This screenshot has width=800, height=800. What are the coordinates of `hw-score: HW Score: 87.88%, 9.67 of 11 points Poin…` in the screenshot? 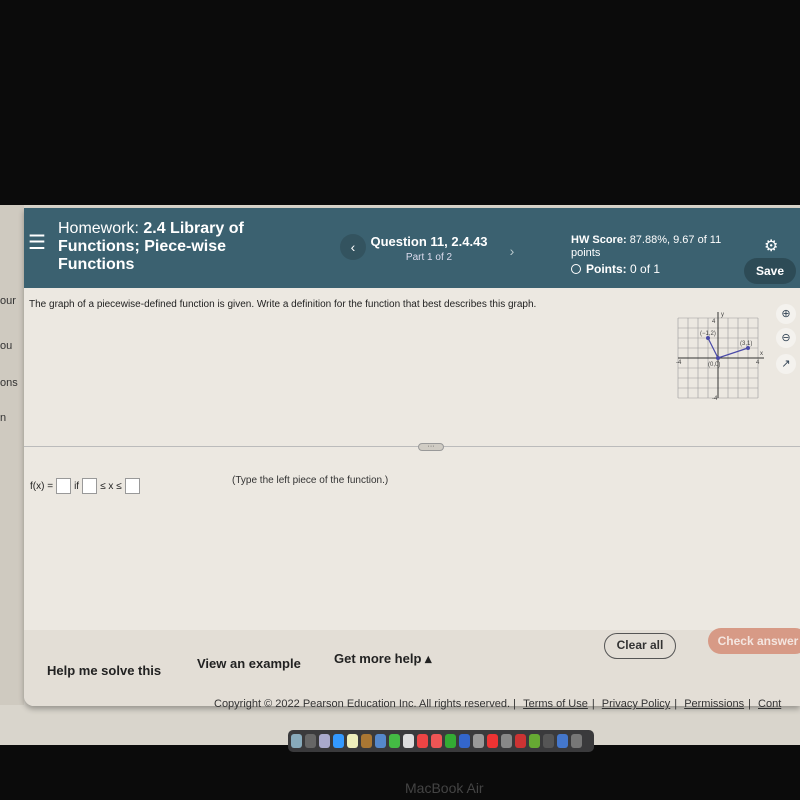 It's located at (646, 255).